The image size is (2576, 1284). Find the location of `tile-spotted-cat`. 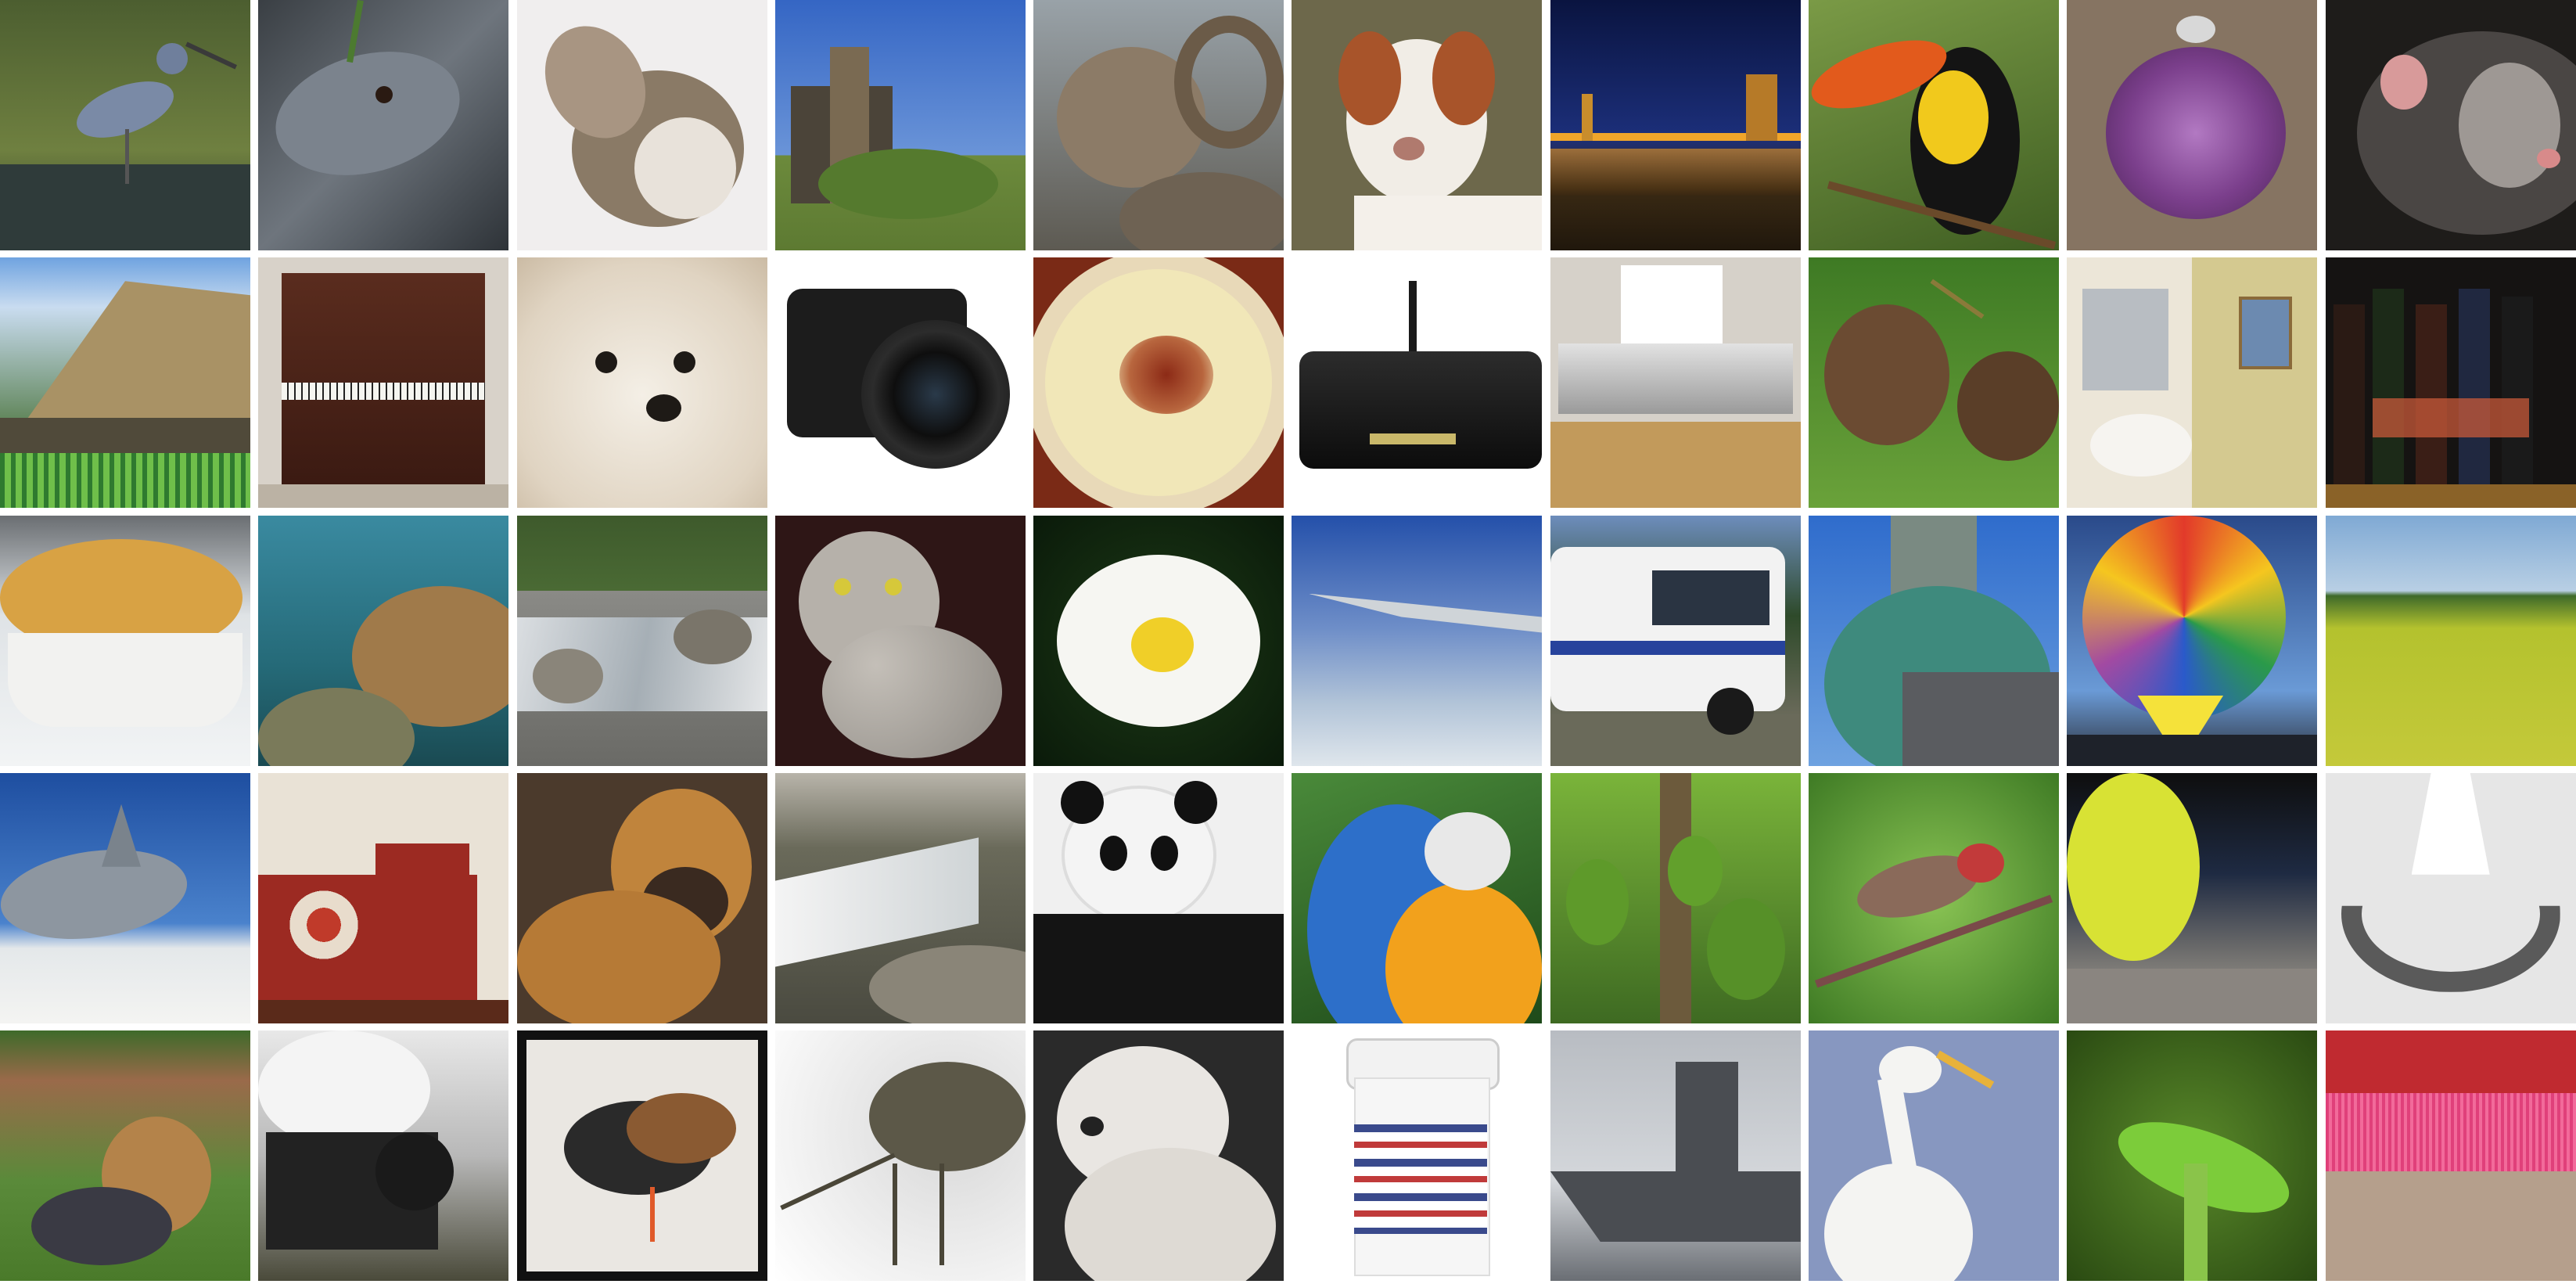

tile-spotted-cat is located at coordinates (900, 640).